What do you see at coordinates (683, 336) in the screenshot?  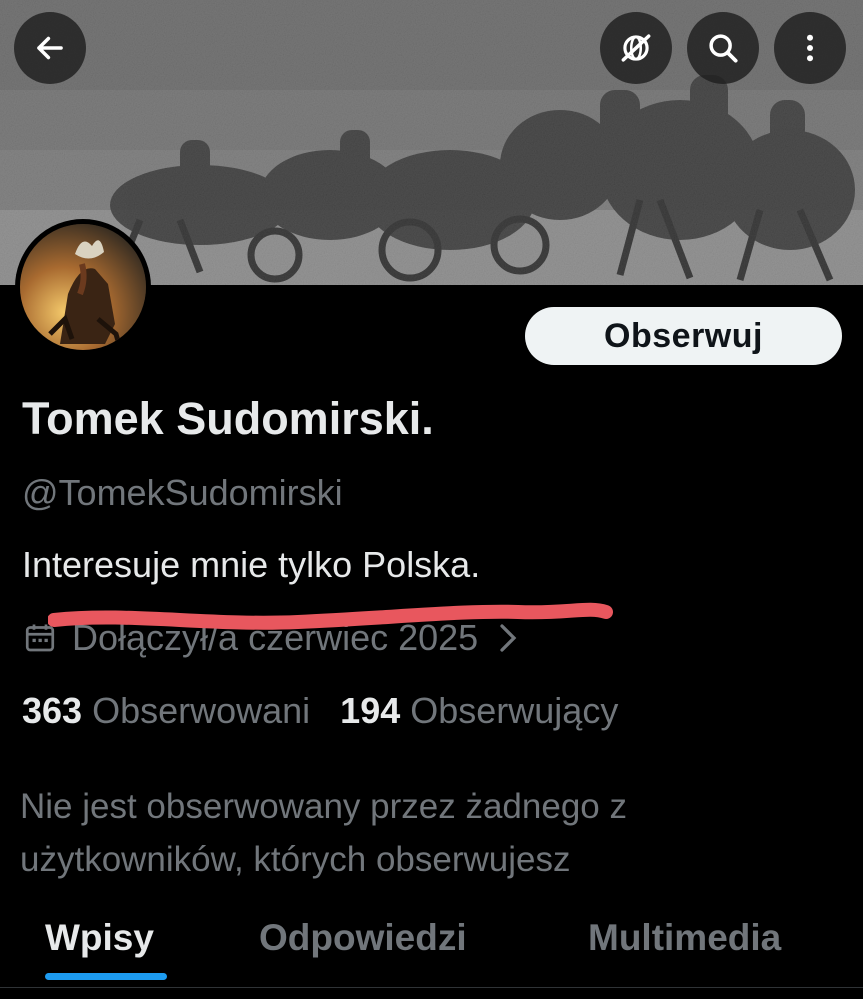 I see `follow-button: Obserwuj` at bounding box center [683, 336].